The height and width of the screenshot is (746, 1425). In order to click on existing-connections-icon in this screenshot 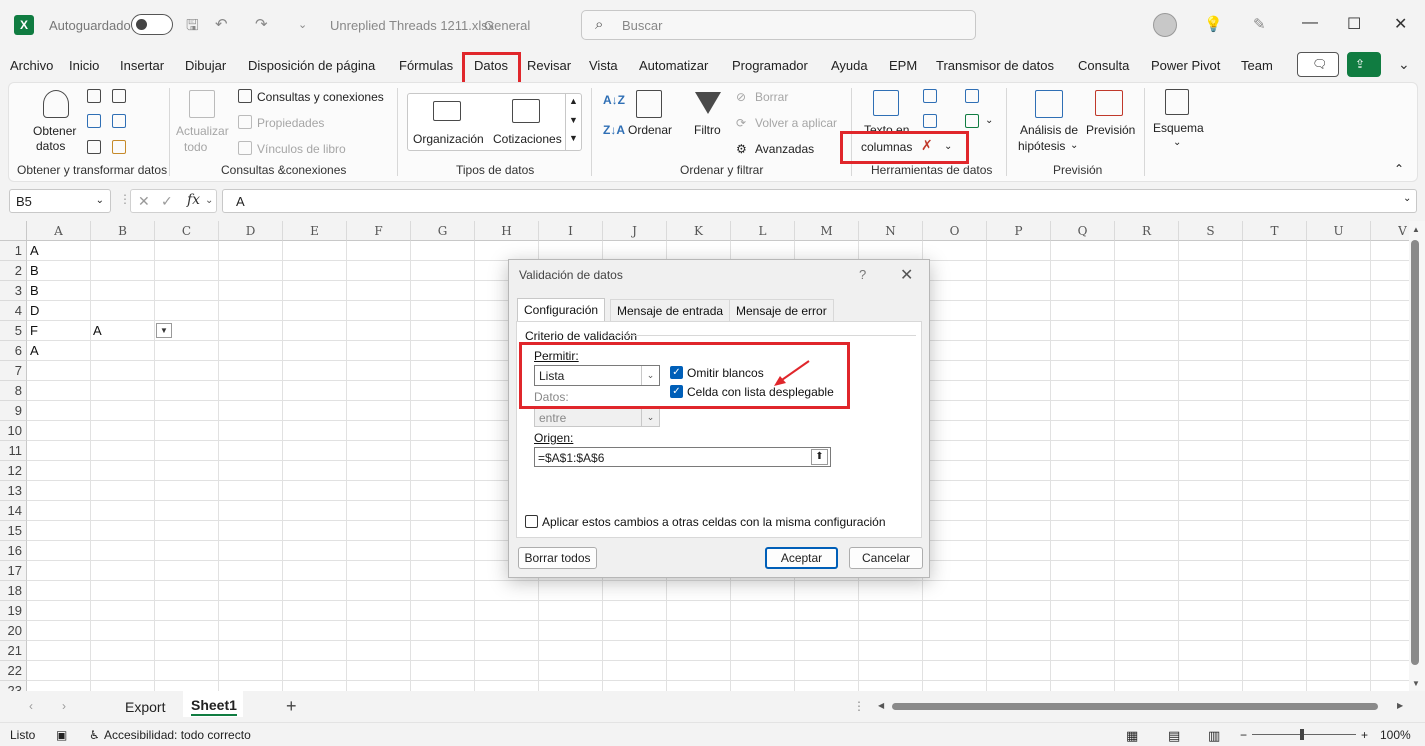, I will do `click(119, 121)`.